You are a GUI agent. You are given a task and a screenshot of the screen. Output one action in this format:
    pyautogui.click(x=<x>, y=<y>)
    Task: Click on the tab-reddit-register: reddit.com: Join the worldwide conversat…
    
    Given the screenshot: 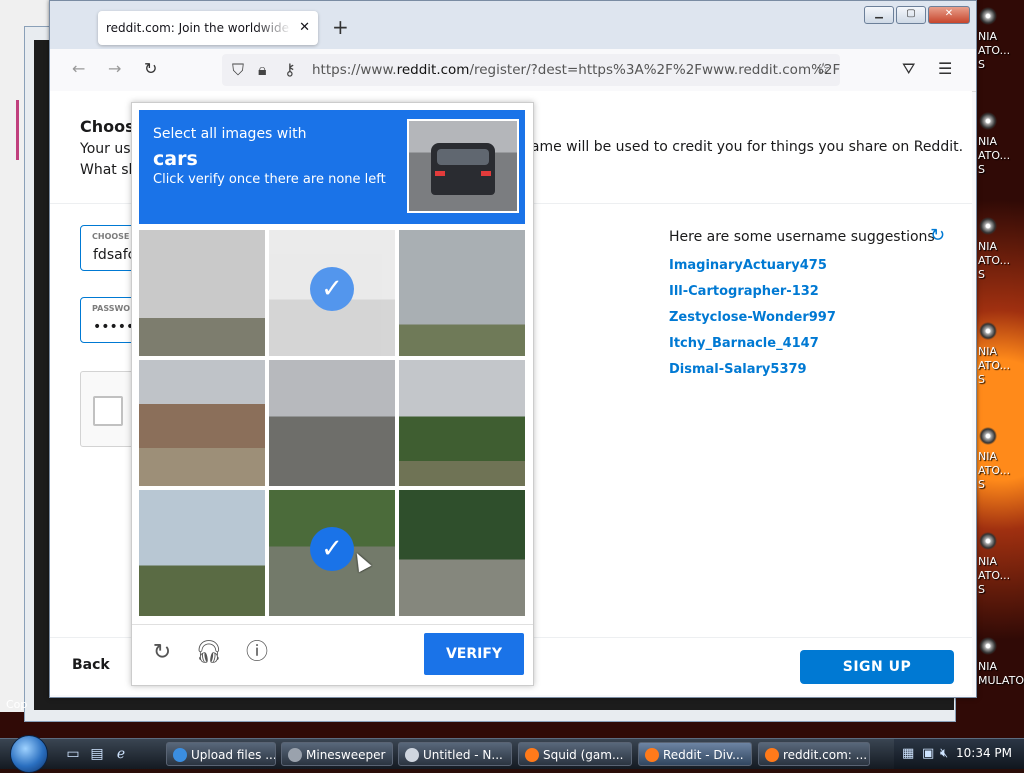 What is the action you would take?
    pyautogui.click(x=208, y=28)
    